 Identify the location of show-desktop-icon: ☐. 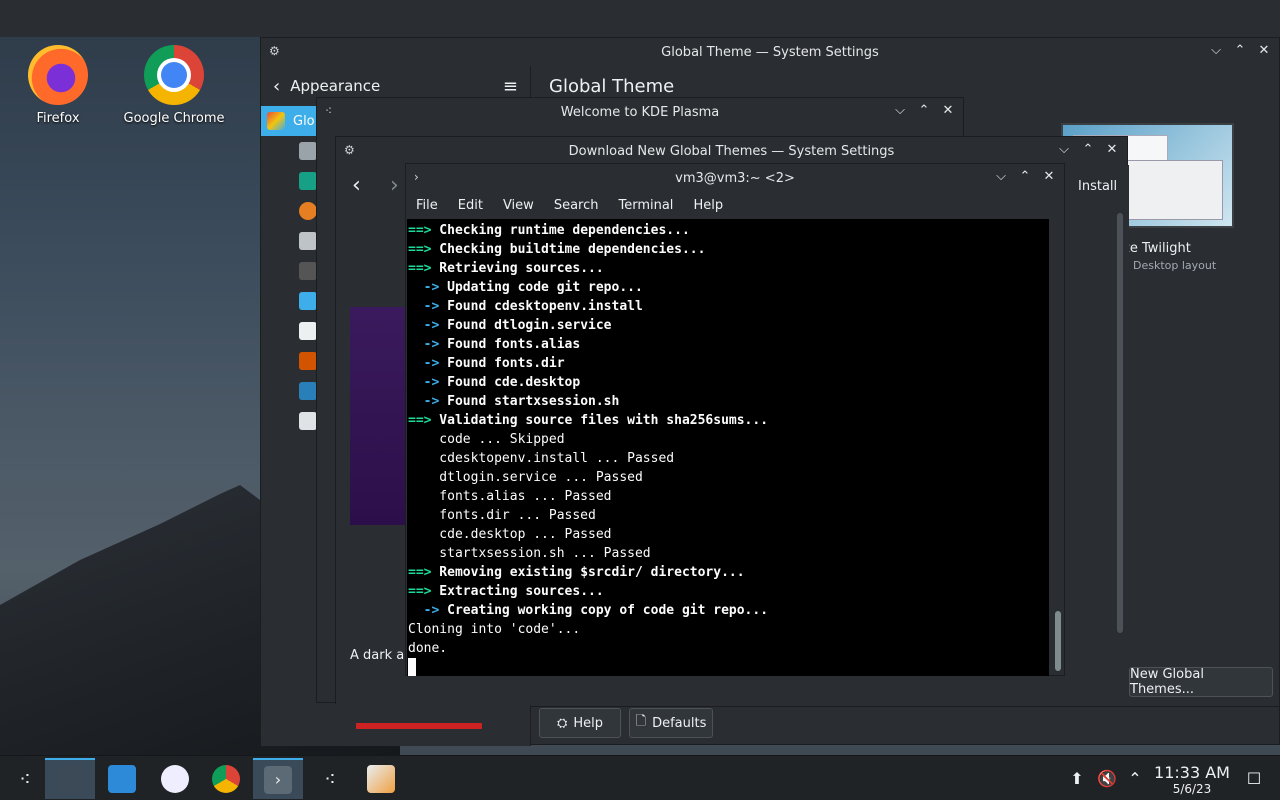
(1254, 778).